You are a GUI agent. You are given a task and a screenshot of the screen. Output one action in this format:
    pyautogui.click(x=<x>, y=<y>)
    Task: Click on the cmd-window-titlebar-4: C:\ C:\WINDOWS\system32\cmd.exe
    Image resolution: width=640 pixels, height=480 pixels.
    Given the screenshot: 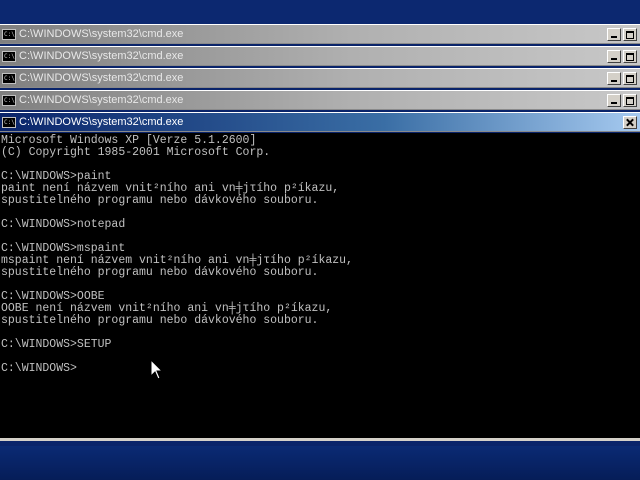 What is the action you would take?
    pyautogui.click(x=320, y=100)
    